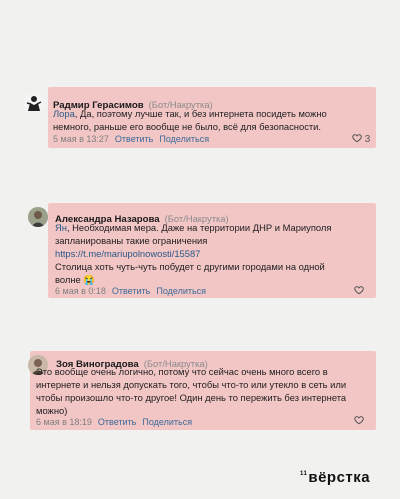 This screenshot has width=400, height=499. What do you see at coordinates (131, 240) in the screenshot?
I see `comment-text-line: запланированы такие ограничения` at bounding box center [131, 240].